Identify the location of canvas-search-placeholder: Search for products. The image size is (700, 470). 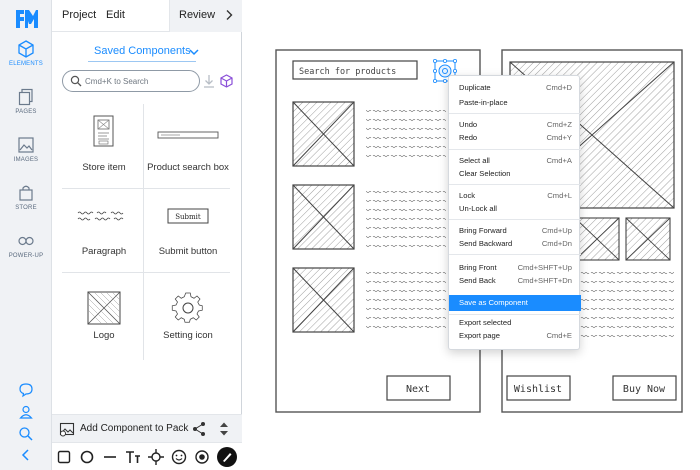
(347, 72).